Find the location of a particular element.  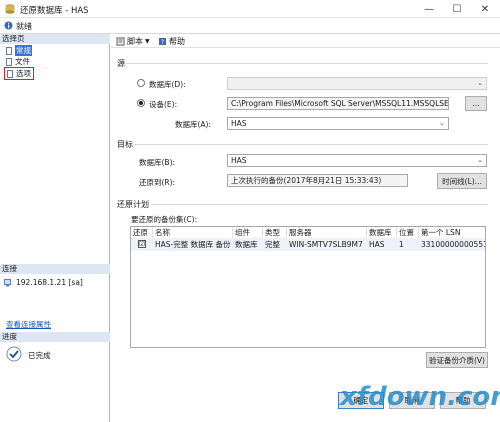

minimize-button: — is located at coordinates (429, 9).